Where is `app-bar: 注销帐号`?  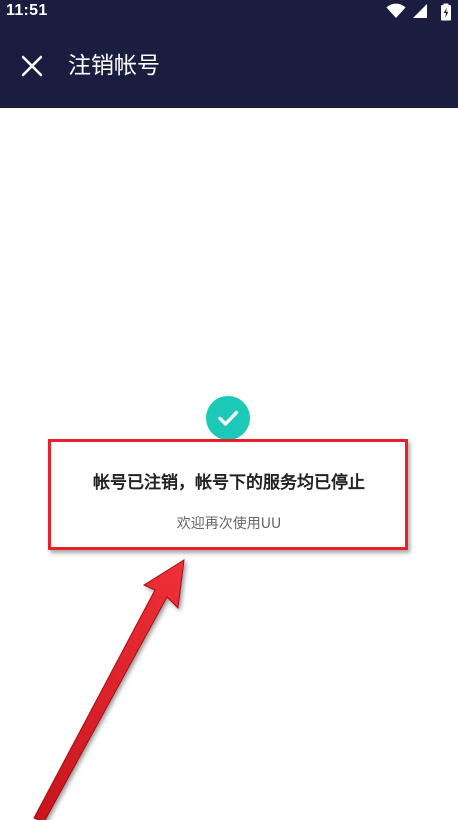 app-bar: 注销帐号 is located at coordinates (229, 66).